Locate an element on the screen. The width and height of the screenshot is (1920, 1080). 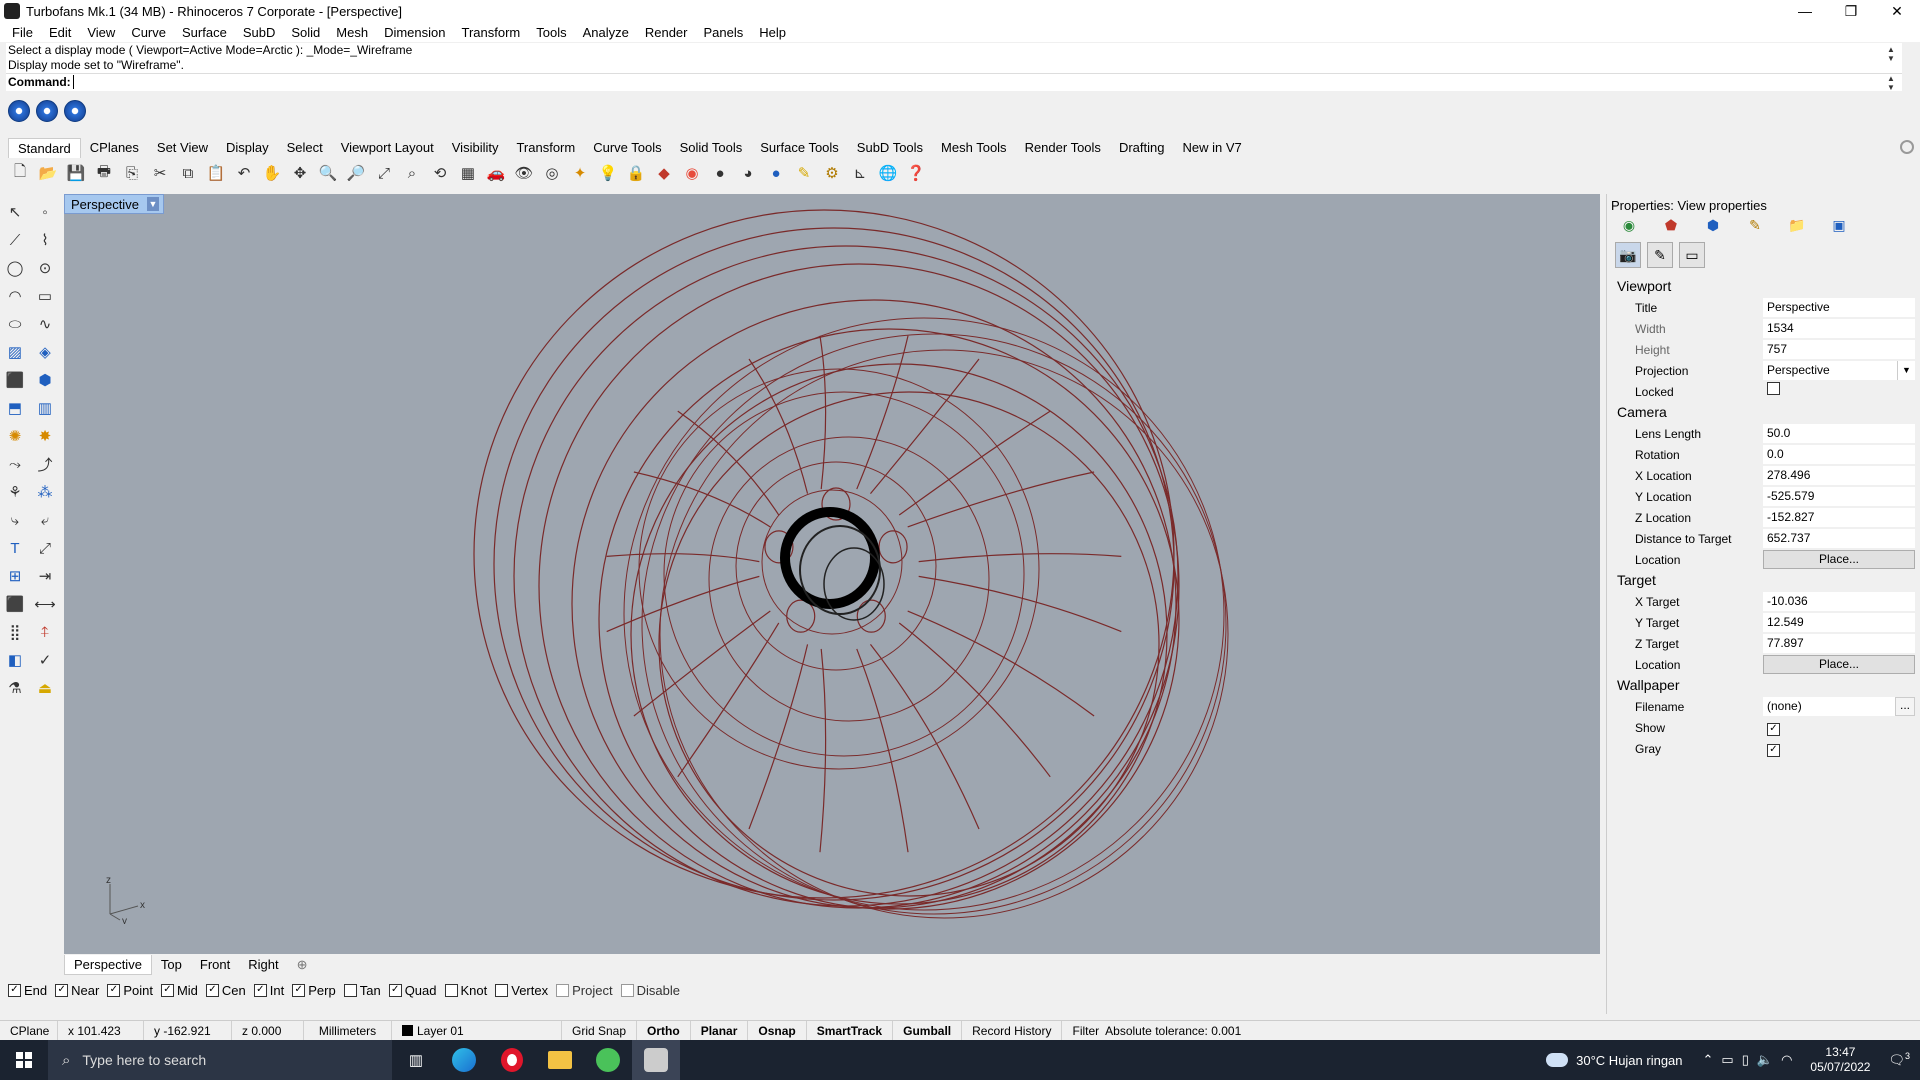
tab-drafting: Drafting is located at coordinates (1142, 148).